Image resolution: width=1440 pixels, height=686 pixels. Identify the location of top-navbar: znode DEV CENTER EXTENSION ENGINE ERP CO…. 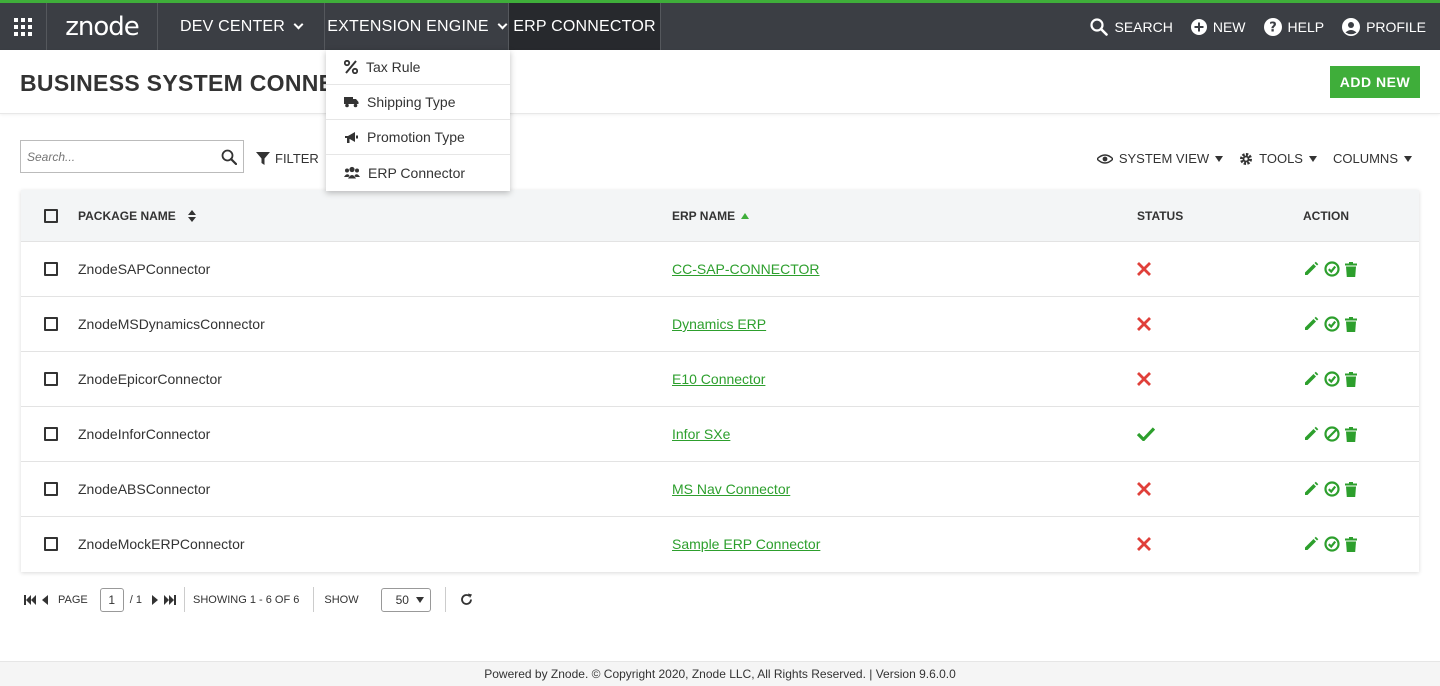
(720, 25).